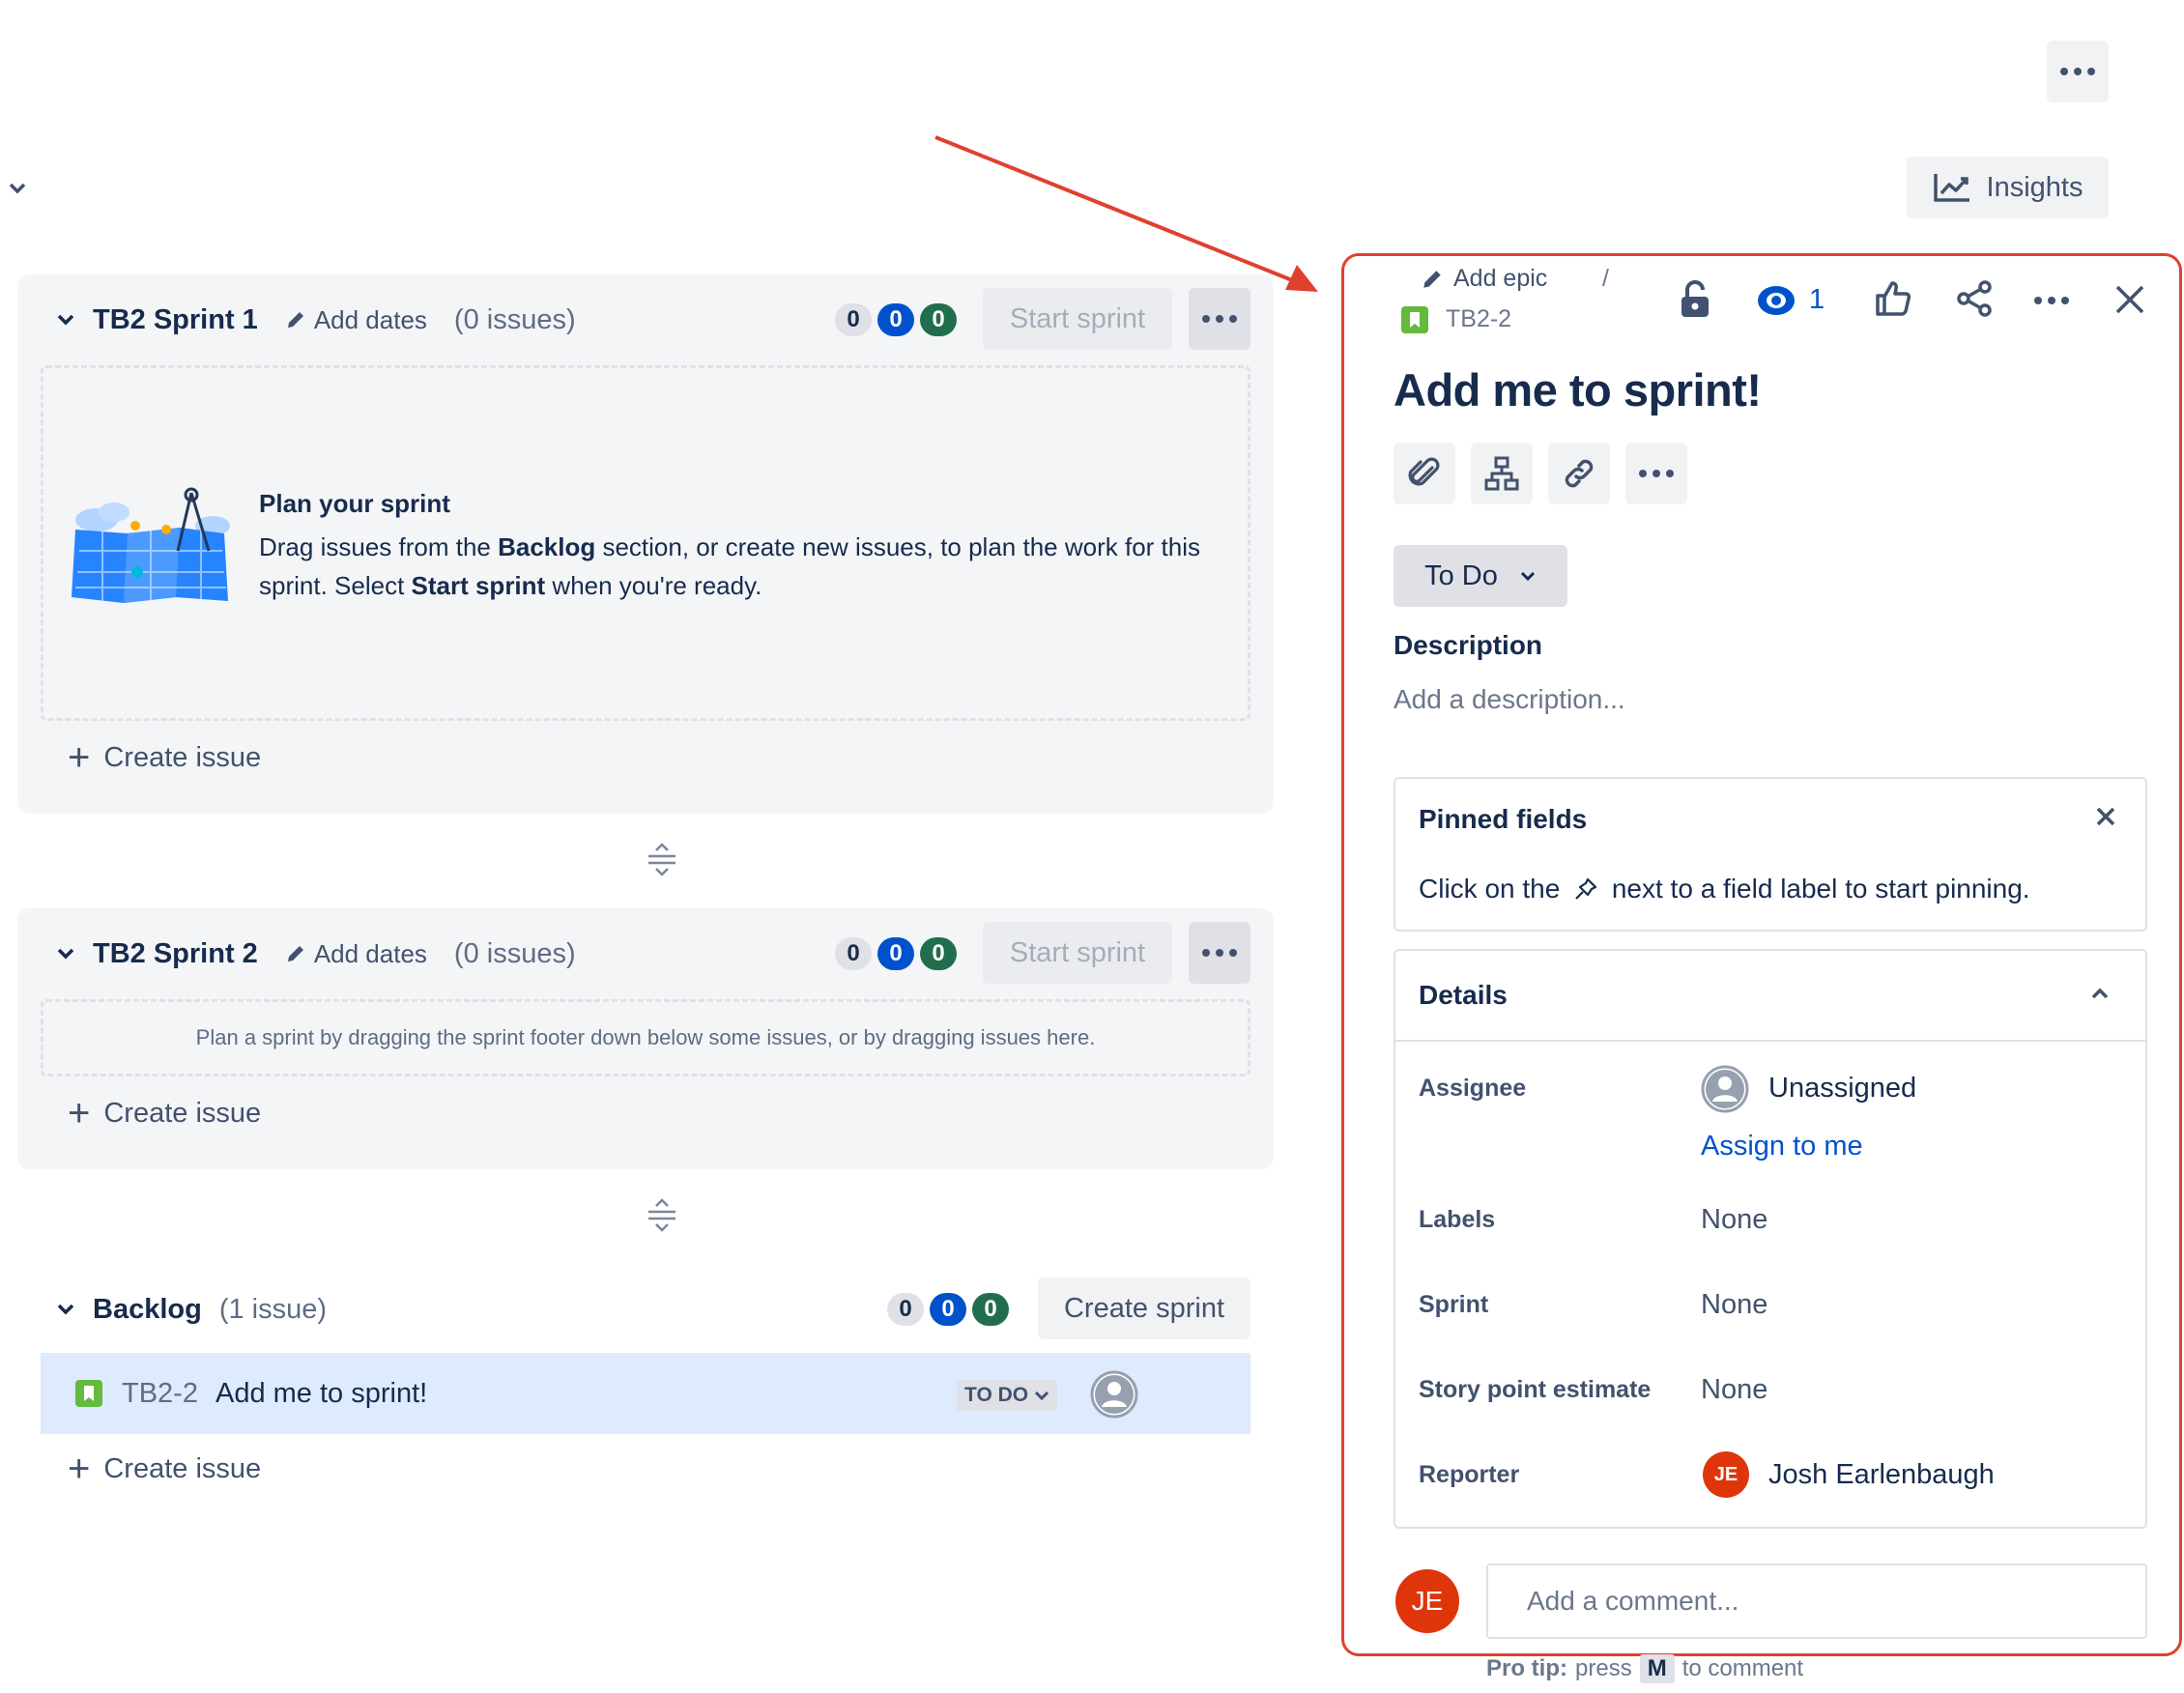  Describe the element at coordinates (1782, 1147) in the screenshot. I see `assign-to-me-link: Assign to me` at that location.